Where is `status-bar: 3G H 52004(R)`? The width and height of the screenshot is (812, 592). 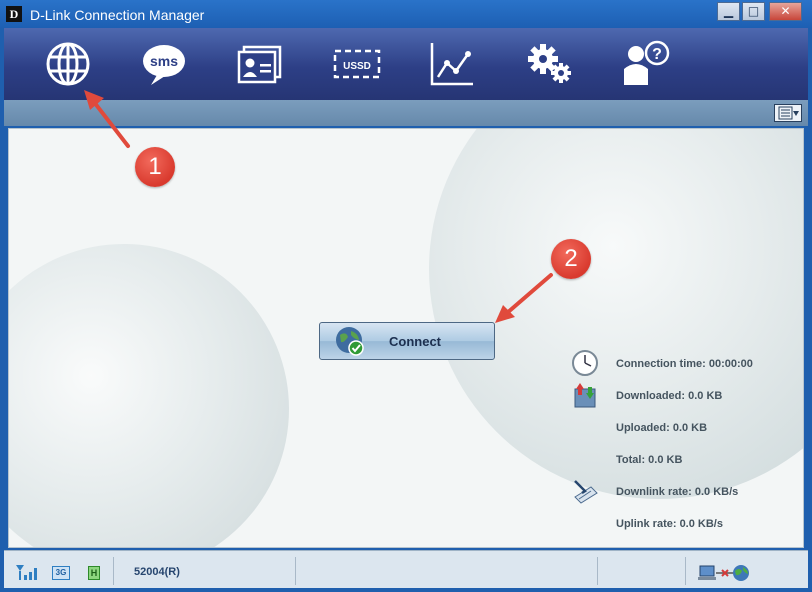 status-bar: 3G H 52004(R) is located at coordinates (406, 569).